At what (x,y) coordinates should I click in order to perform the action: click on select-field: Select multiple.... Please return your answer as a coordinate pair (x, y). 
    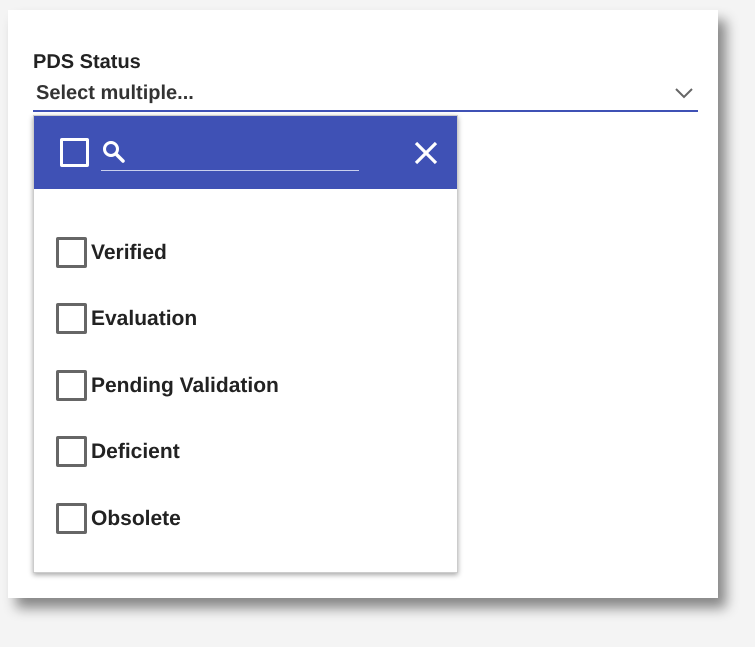
    Looking at the image, I should click on (365, 93).